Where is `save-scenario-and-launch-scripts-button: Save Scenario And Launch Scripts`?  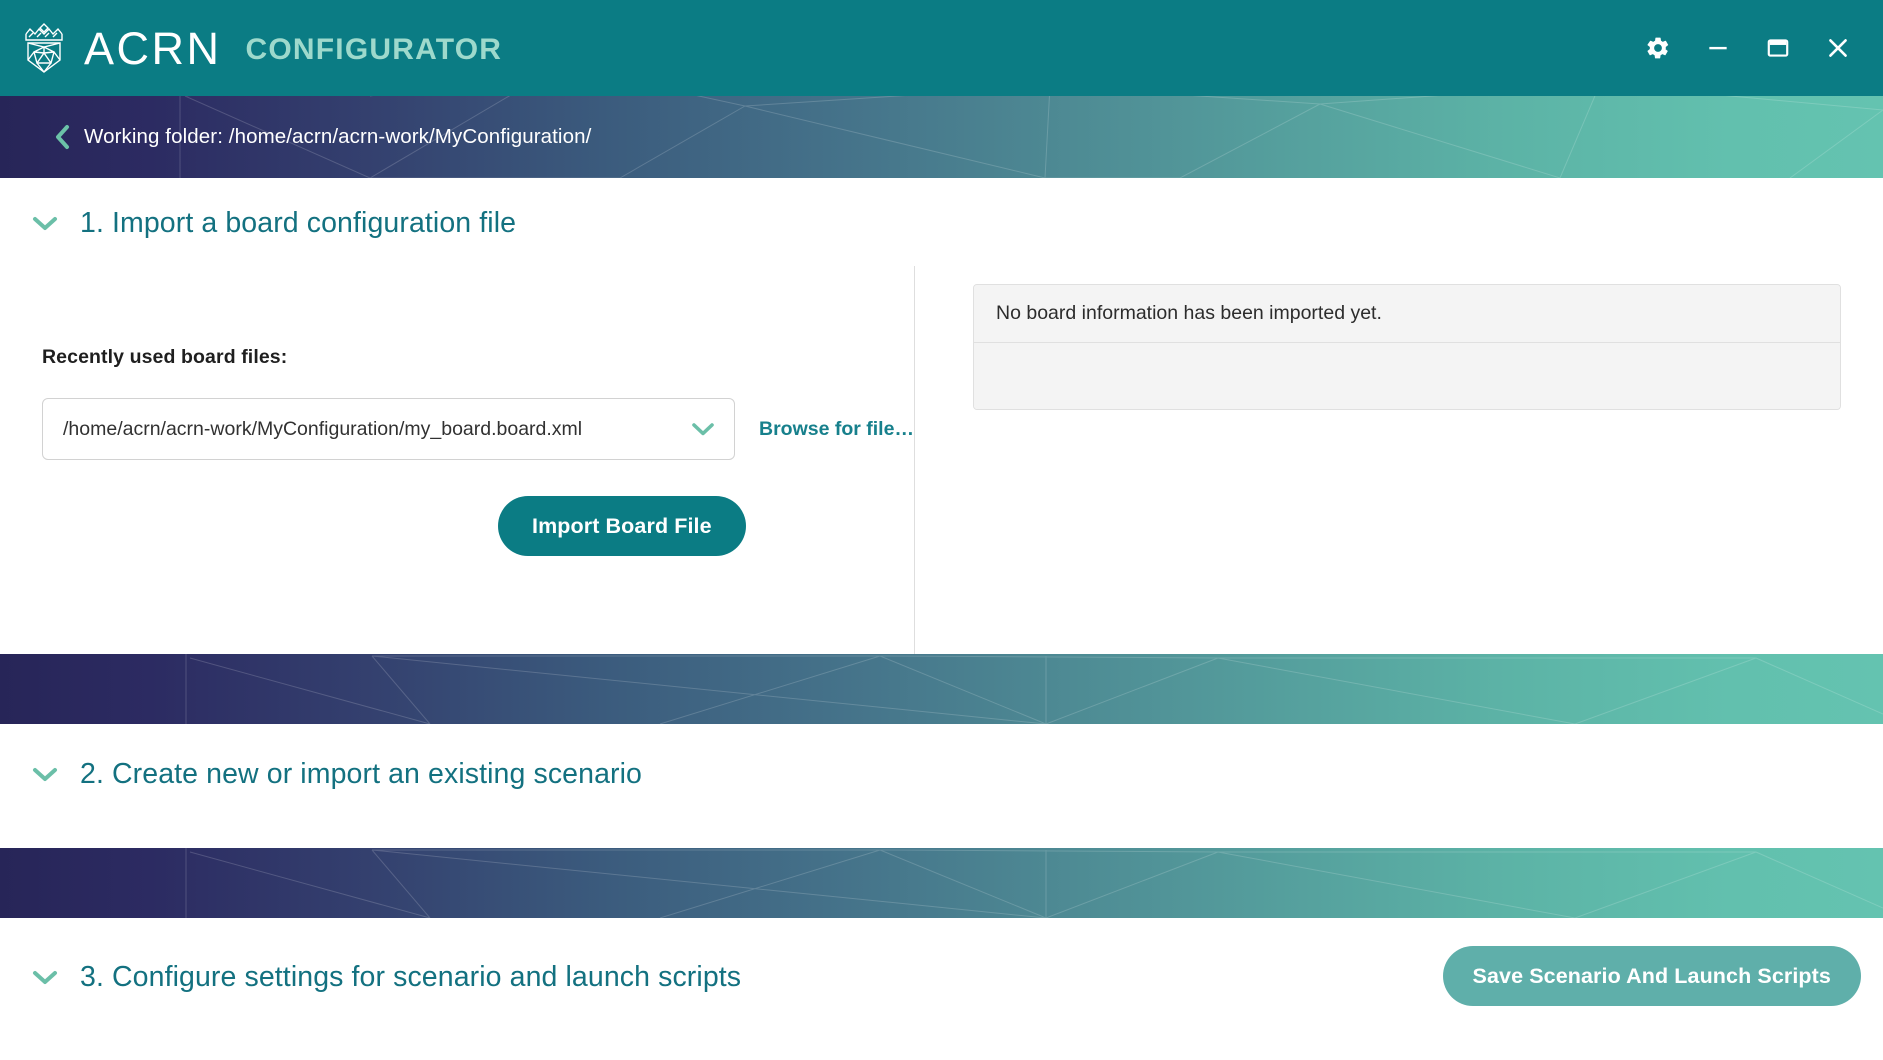
save-scenario-and-launch-scripts-button: Save Scenario And Launch Scripts is located at coordinates (1651, 976).